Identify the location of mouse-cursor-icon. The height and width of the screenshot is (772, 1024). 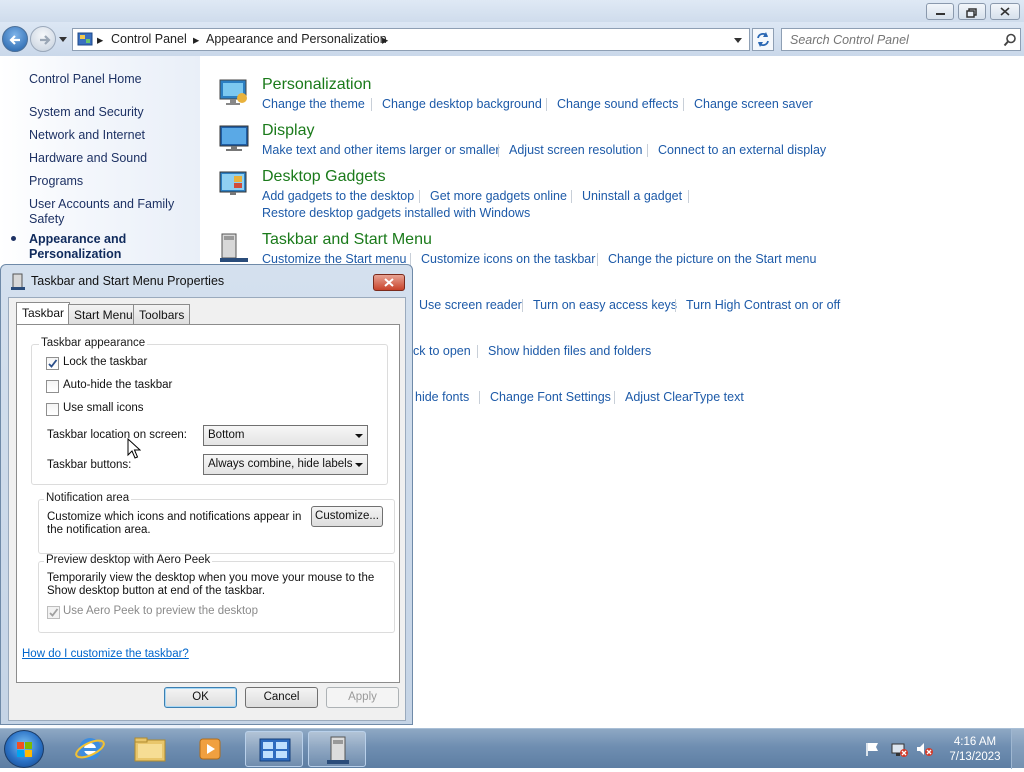
(134, 448).